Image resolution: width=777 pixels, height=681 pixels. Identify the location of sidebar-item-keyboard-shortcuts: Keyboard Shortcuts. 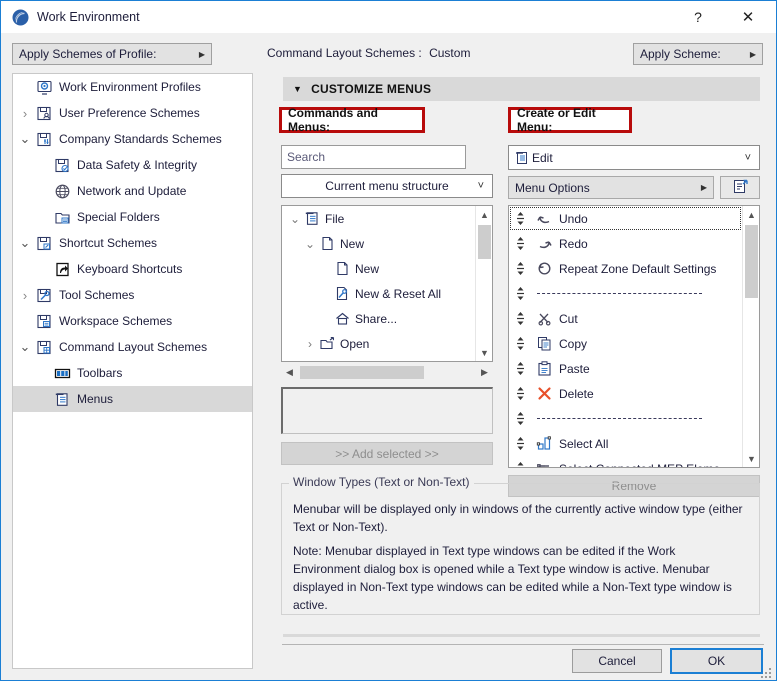
(132, 269).